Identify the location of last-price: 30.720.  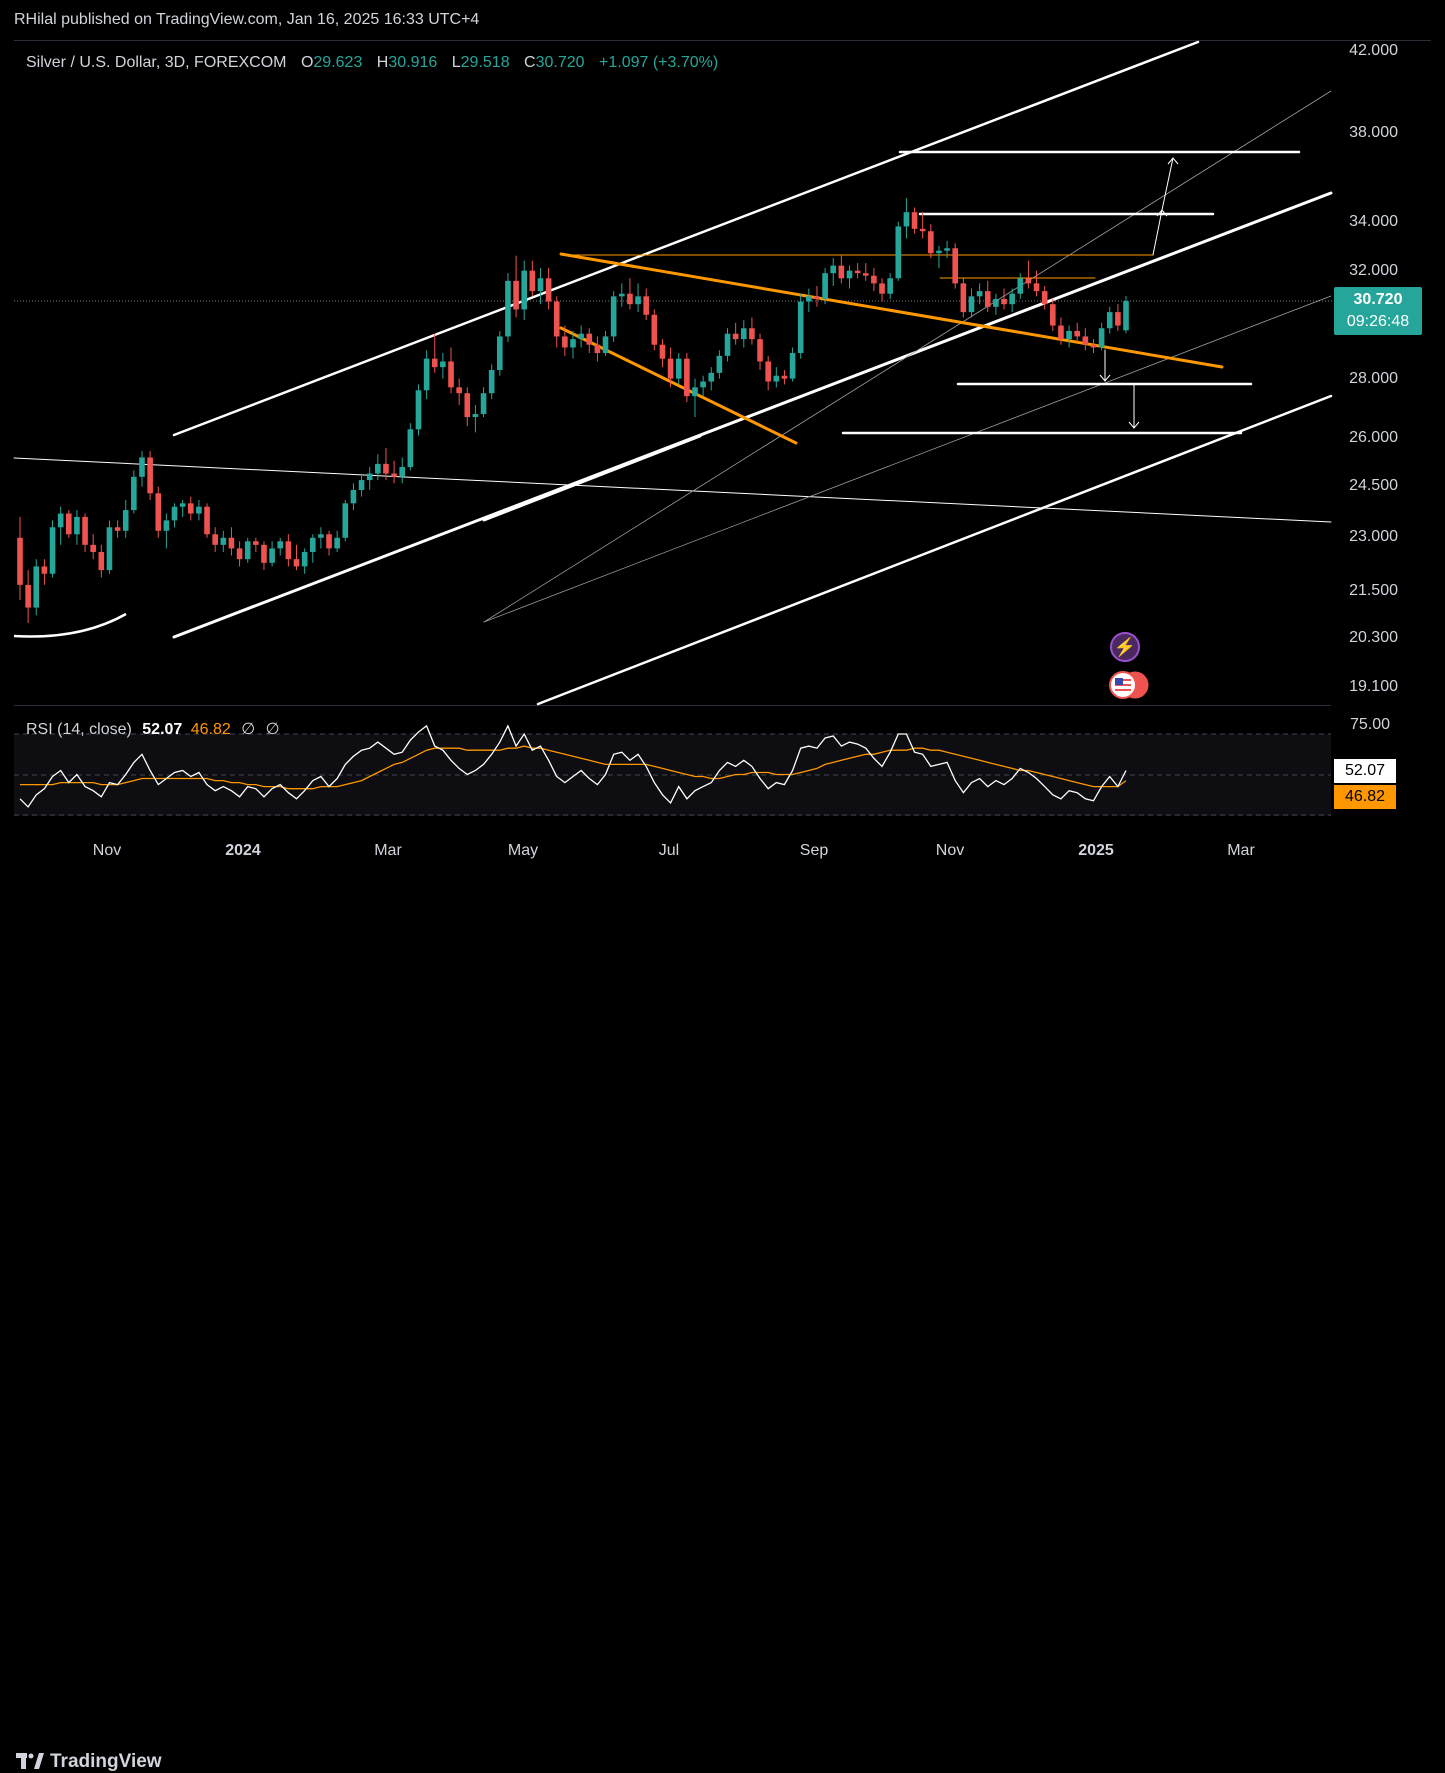
(1378, 299).